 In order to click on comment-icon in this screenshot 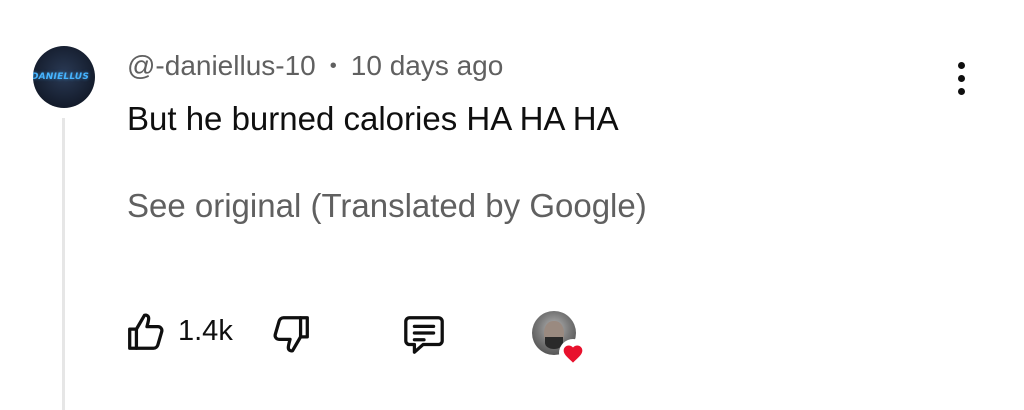, I will do `click(424, 335)`.